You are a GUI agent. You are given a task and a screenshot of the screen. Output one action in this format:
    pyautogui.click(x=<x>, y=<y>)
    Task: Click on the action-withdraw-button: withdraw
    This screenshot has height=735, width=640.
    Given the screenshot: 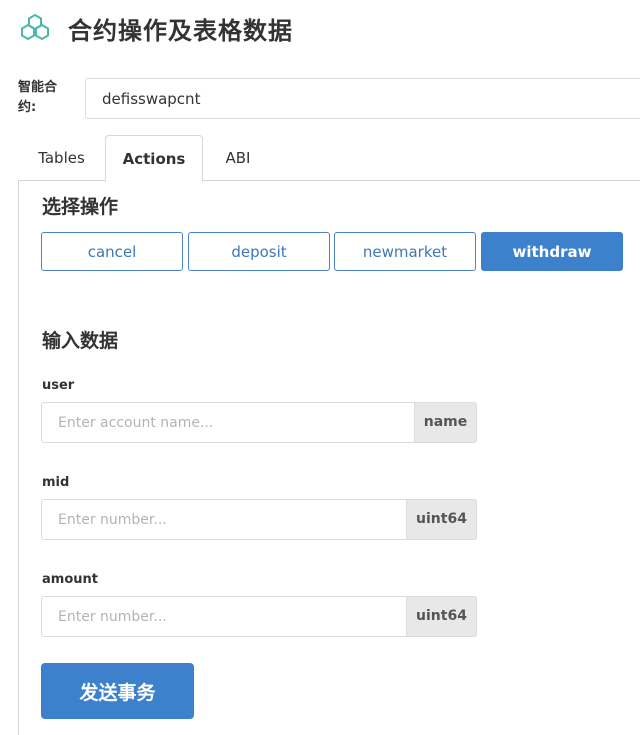 What is the action you would take?
    pyautogui.click(x=552, y=251)
    